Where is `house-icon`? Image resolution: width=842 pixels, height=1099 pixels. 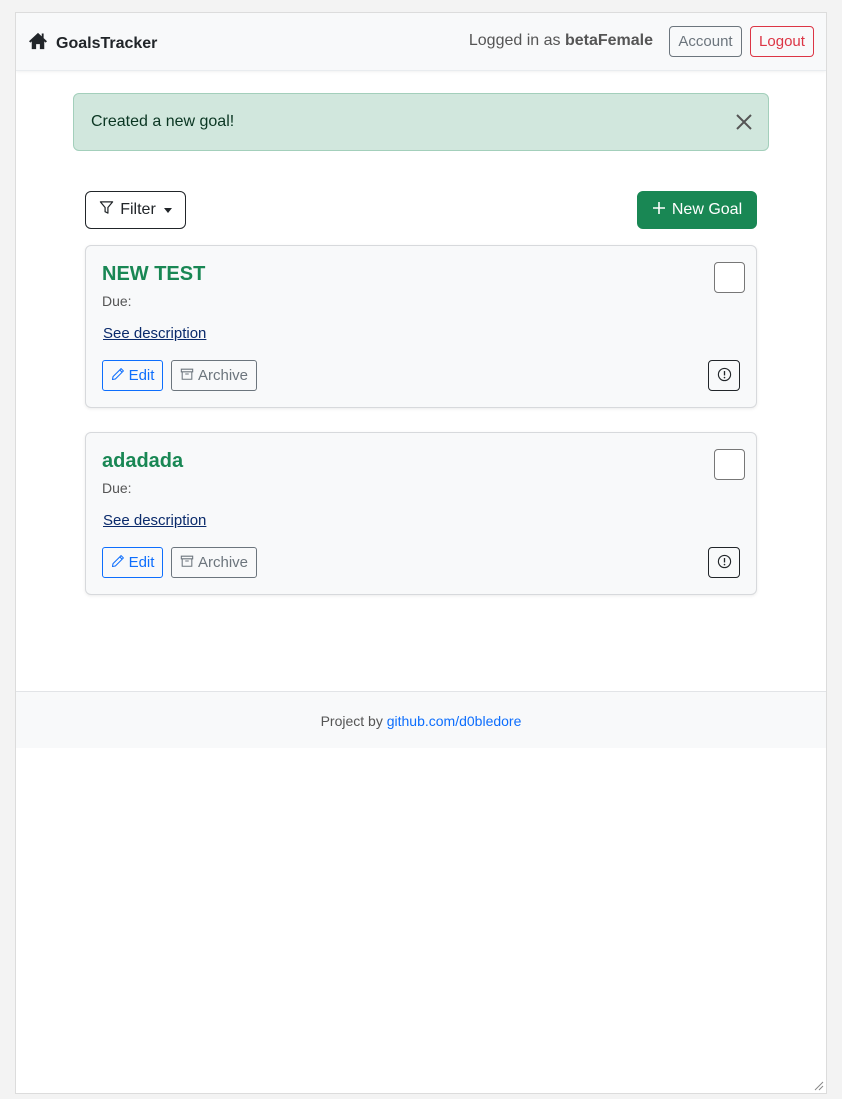 house-icon is located at coordinates (38, 43).